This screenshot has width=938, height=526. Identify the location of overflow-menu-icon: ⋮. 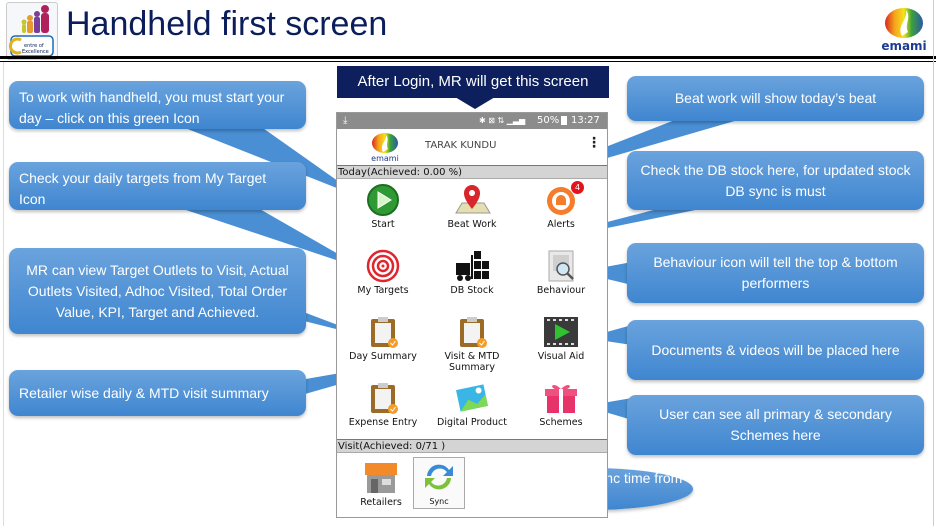
(594, 143).